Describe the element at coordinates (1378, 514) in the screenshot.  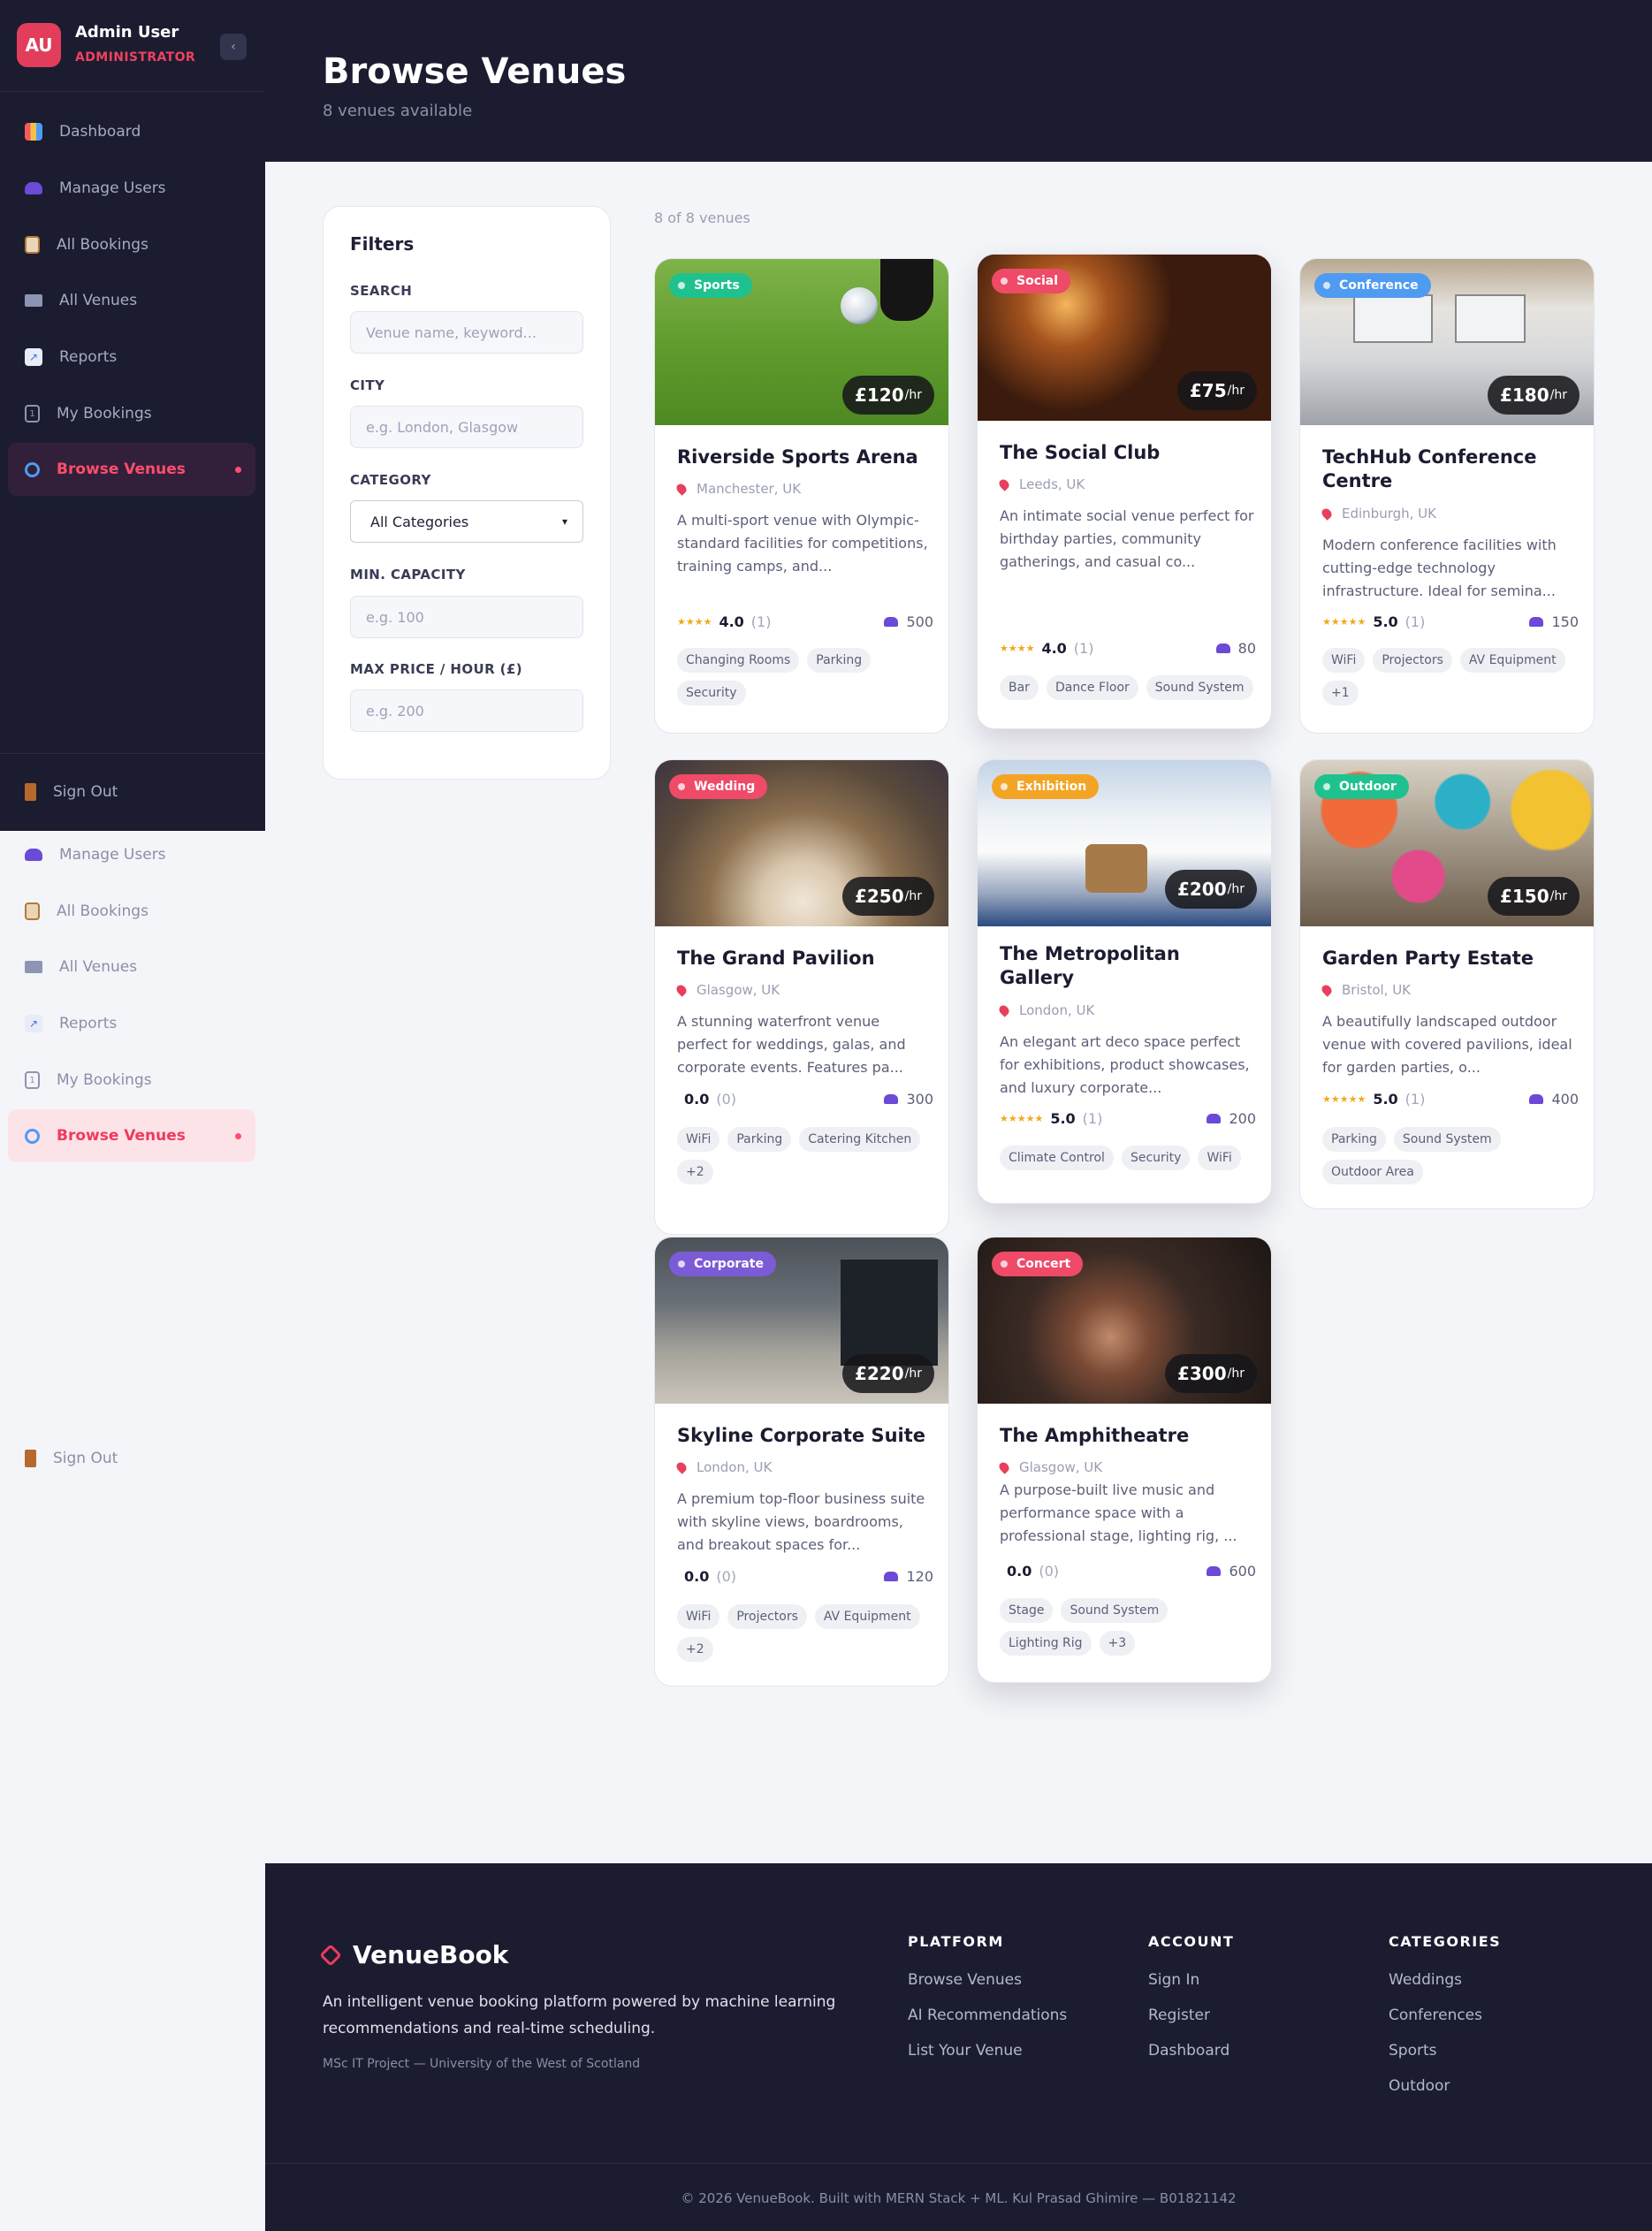
I see `venue-location: Edinburgh, UK` at that location.